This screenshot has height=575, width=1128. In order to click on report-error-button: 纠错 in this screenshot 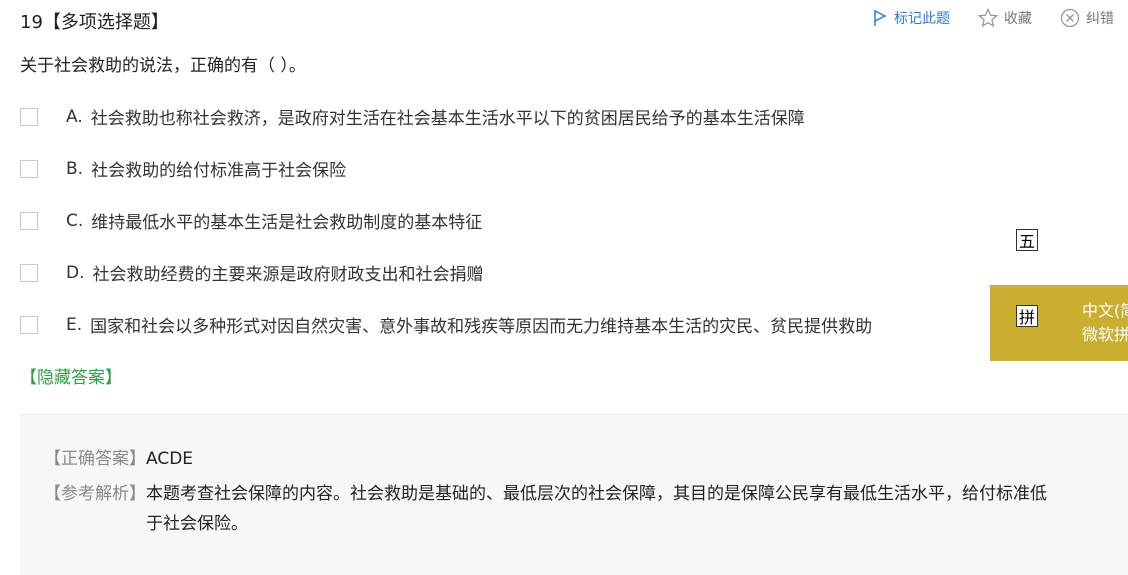, I will do `click(1087, 18)`.